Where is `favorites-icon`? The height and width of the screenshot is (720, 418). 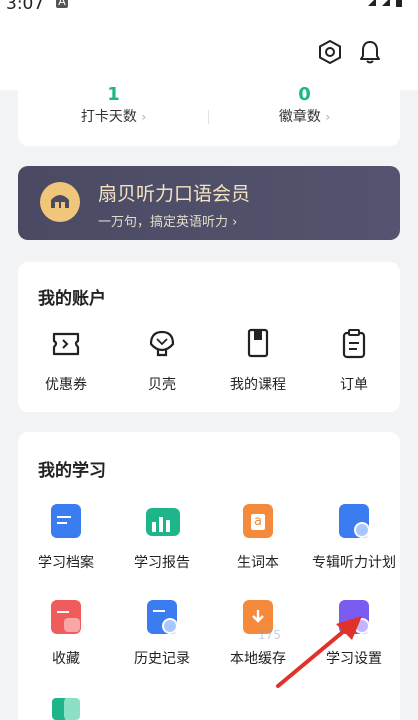 favorites-icon is located at coordinates (66, 618).